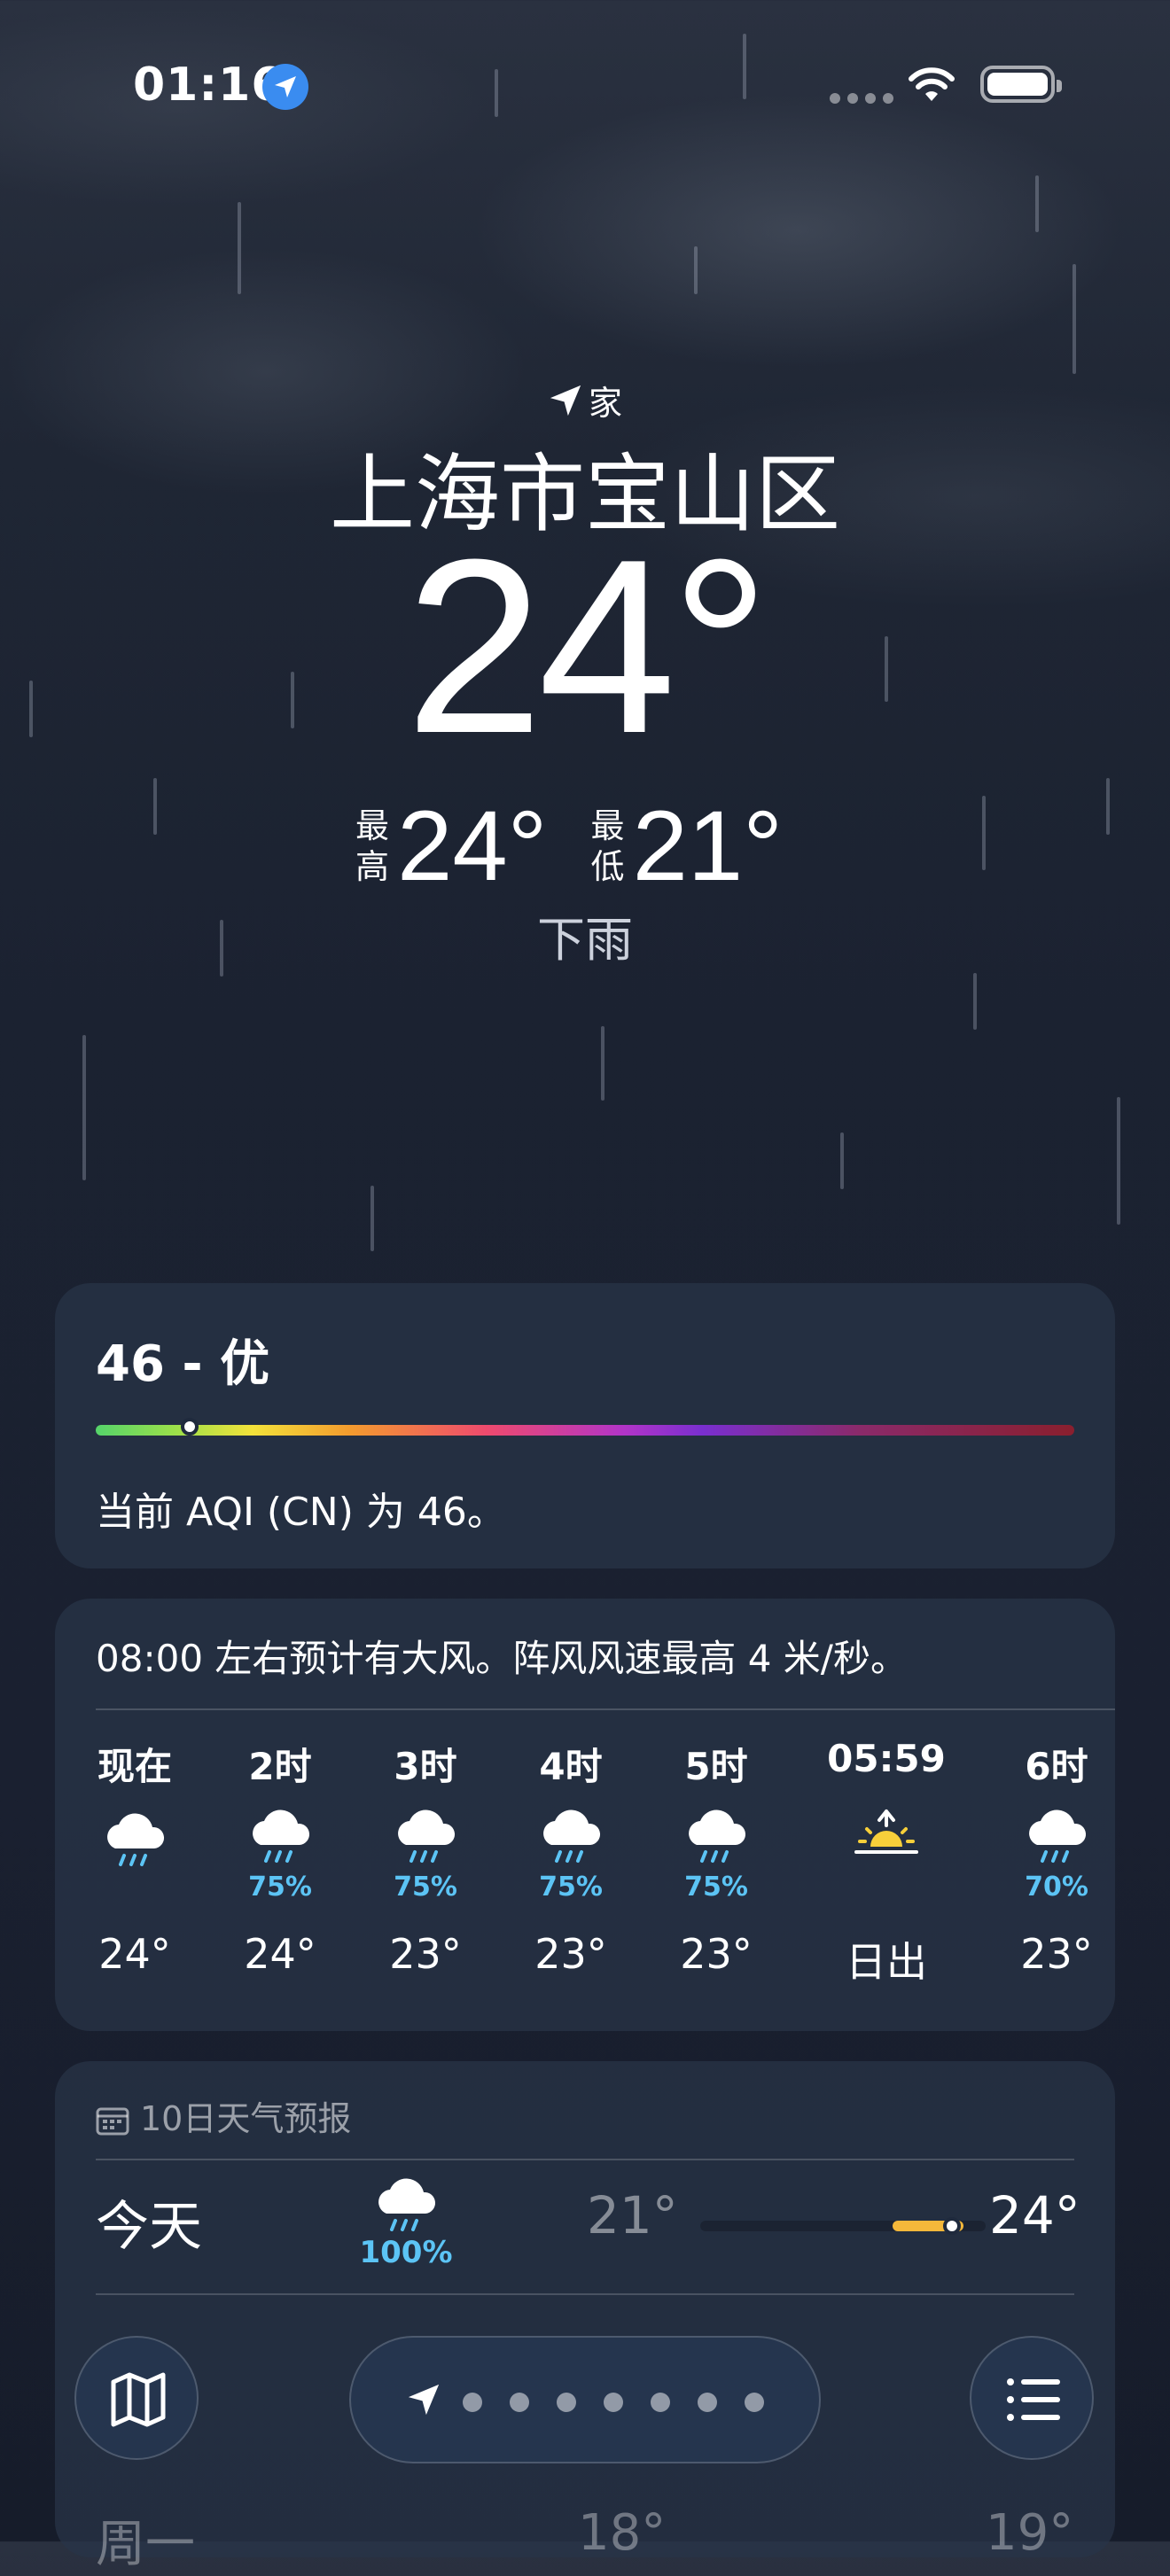 The image size is (1170, 2576). I want to click on day-high-temp: 19°, so click(1030, 2533).